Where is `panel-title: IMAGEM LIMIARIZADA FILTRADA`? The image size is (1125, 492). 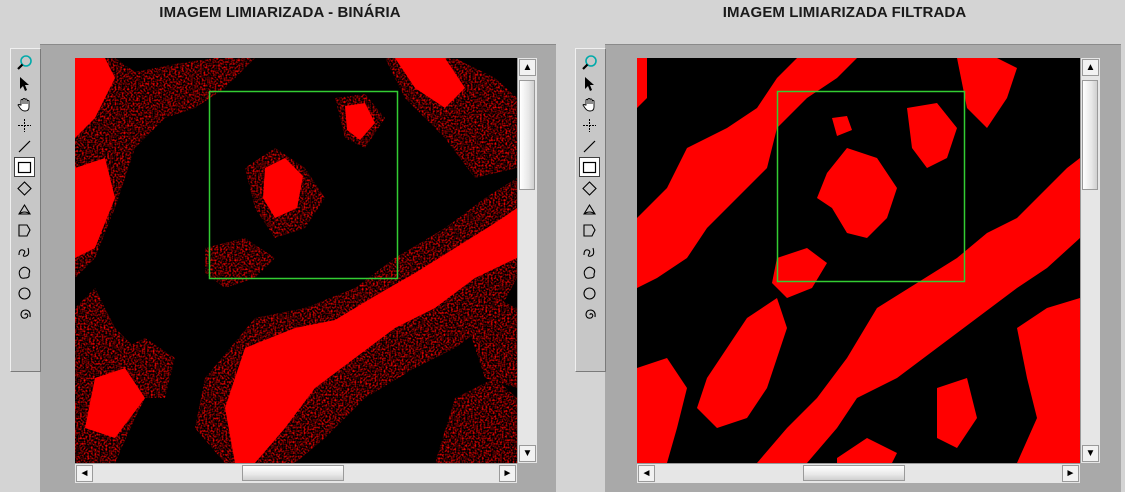
panel-title: IMAGEM LIMIARIZADA FILTRADA is located at coordinates (844, 12).